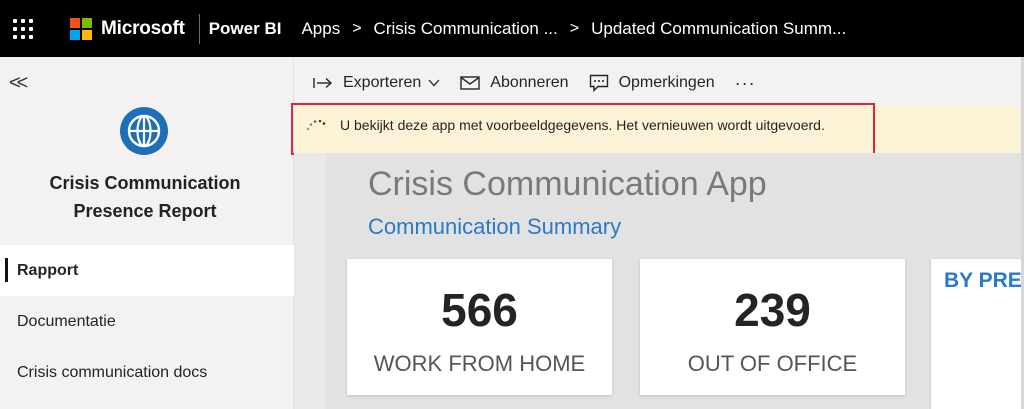  I want to click on sidebar-item-label: Crisis communication docs, so click(112, 372).